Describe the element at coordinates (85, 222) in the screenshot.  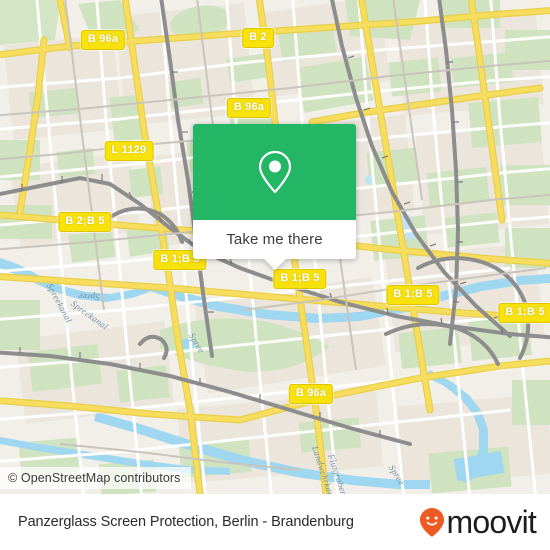
I see `road-shield: B 2;B 5` at that location.